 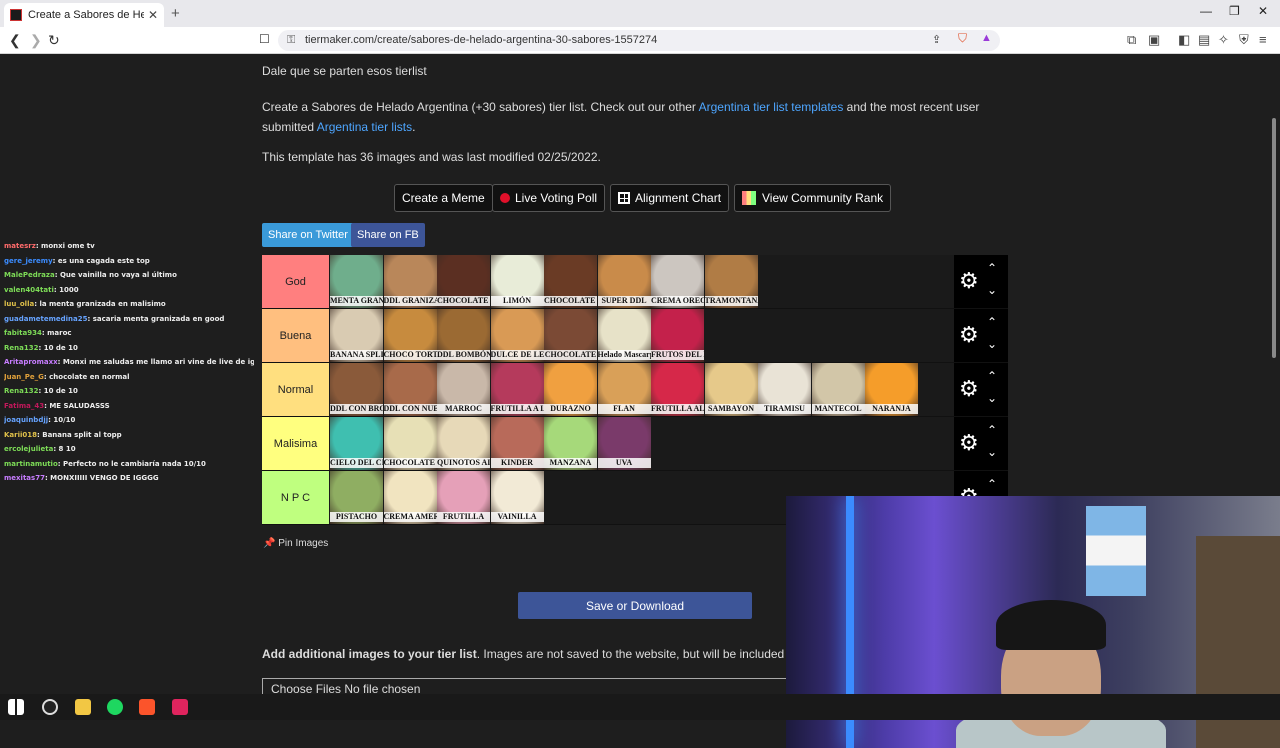 I want to click on ice-cream-tile: MANZANA, so click(x=570, y=443).